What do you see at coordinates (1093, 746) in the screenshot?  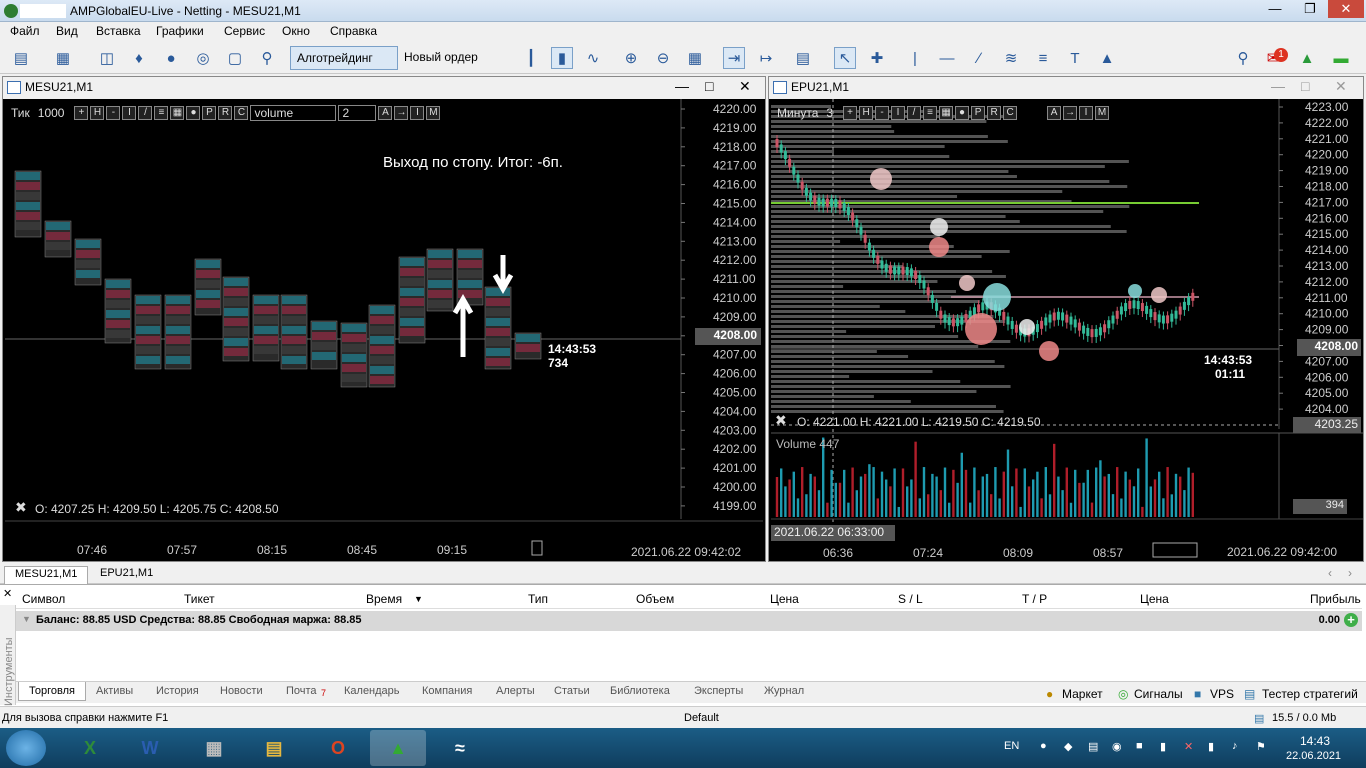 I see `tray-network-icon: ▤` at bounding box center [1093, 746].